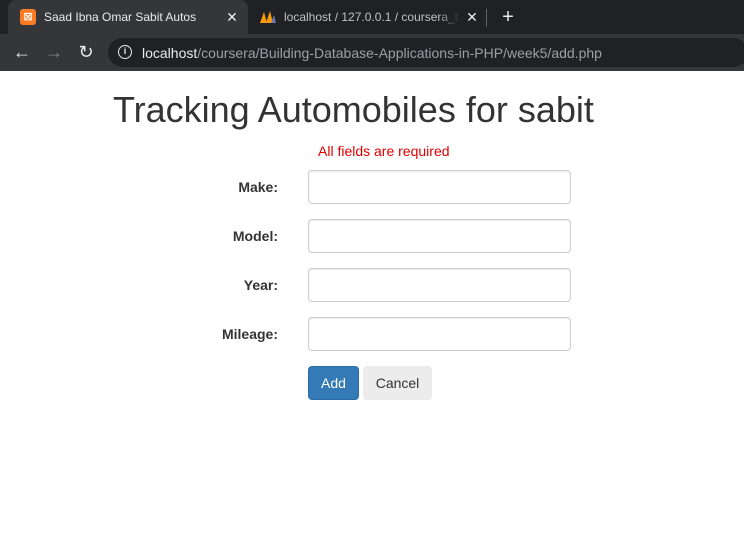 Image resolution: width=744 pixels, height=536 pixels. What do you see at coordinates (439, 236) in the screenshot?
I see `model-input` at bounding box center [439, 236].